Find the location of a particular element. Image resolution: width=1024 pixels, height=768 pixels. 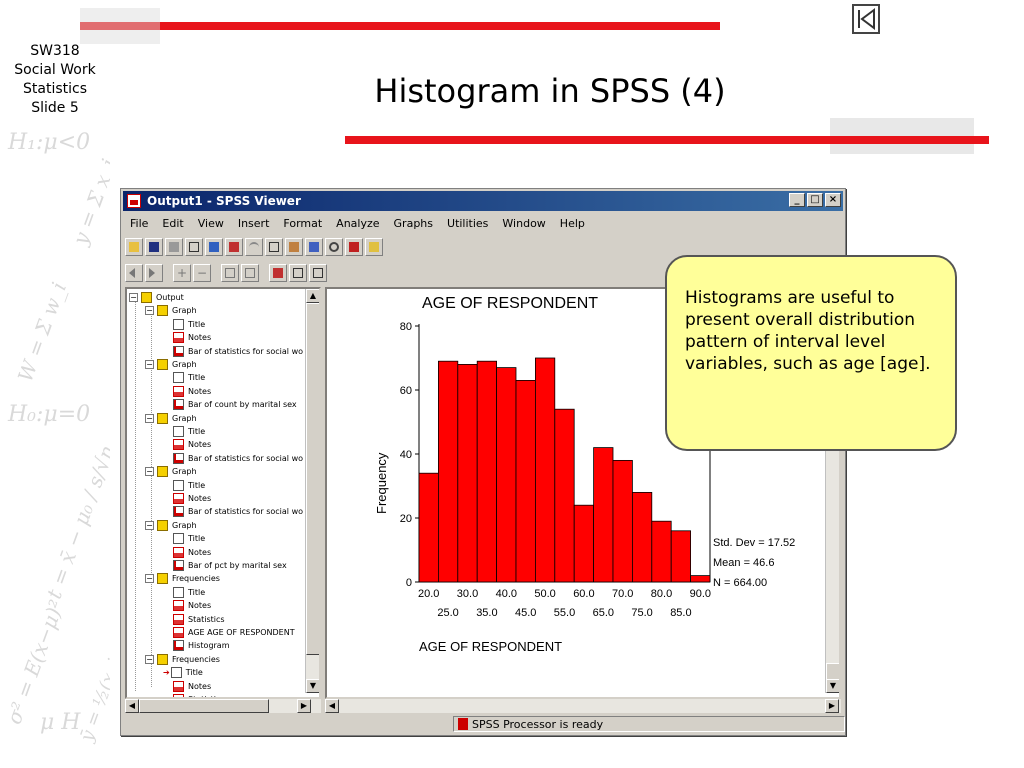

outline-vertical-scrollbar: ▲ ▼ is located at coordinates (312, 491).